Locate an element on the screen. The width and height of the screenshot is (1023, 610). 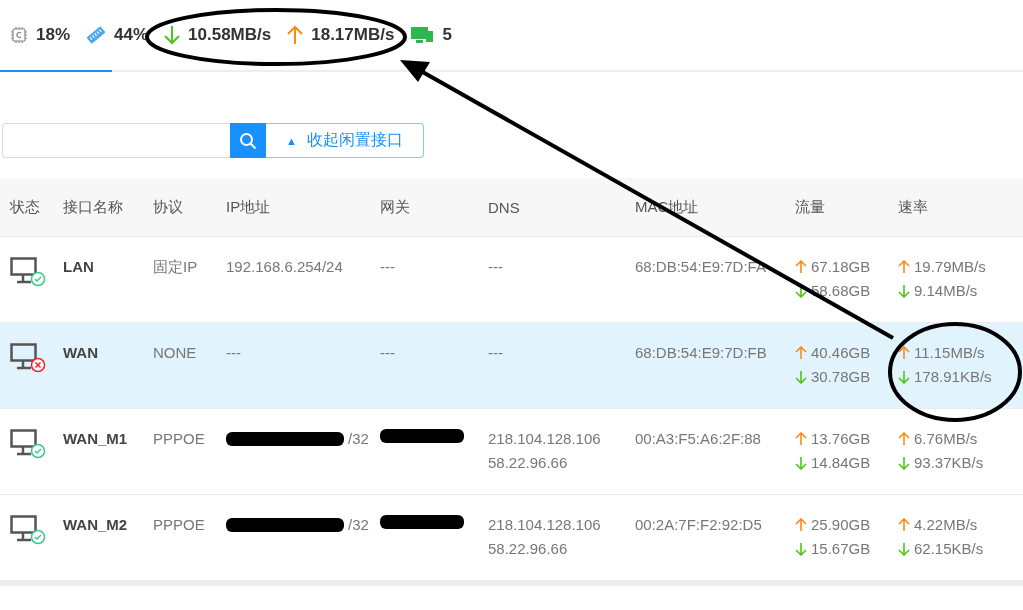
table-cell: 11.15MB/s is located at coordinates (949, 352).